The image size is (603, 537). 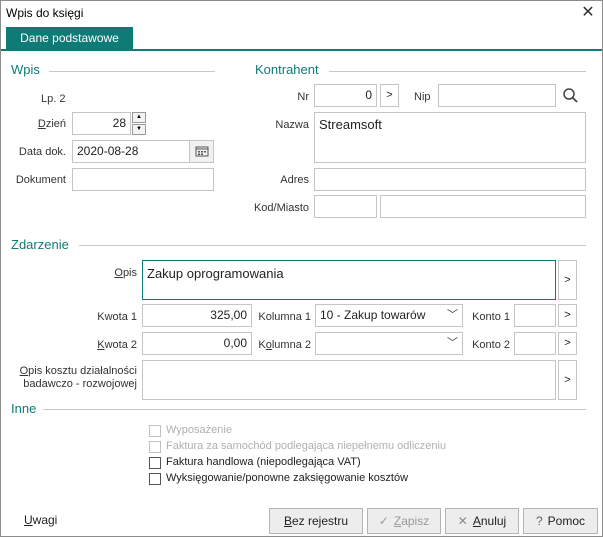 I want to click on calendar-icon, so click(x=201, y=151).